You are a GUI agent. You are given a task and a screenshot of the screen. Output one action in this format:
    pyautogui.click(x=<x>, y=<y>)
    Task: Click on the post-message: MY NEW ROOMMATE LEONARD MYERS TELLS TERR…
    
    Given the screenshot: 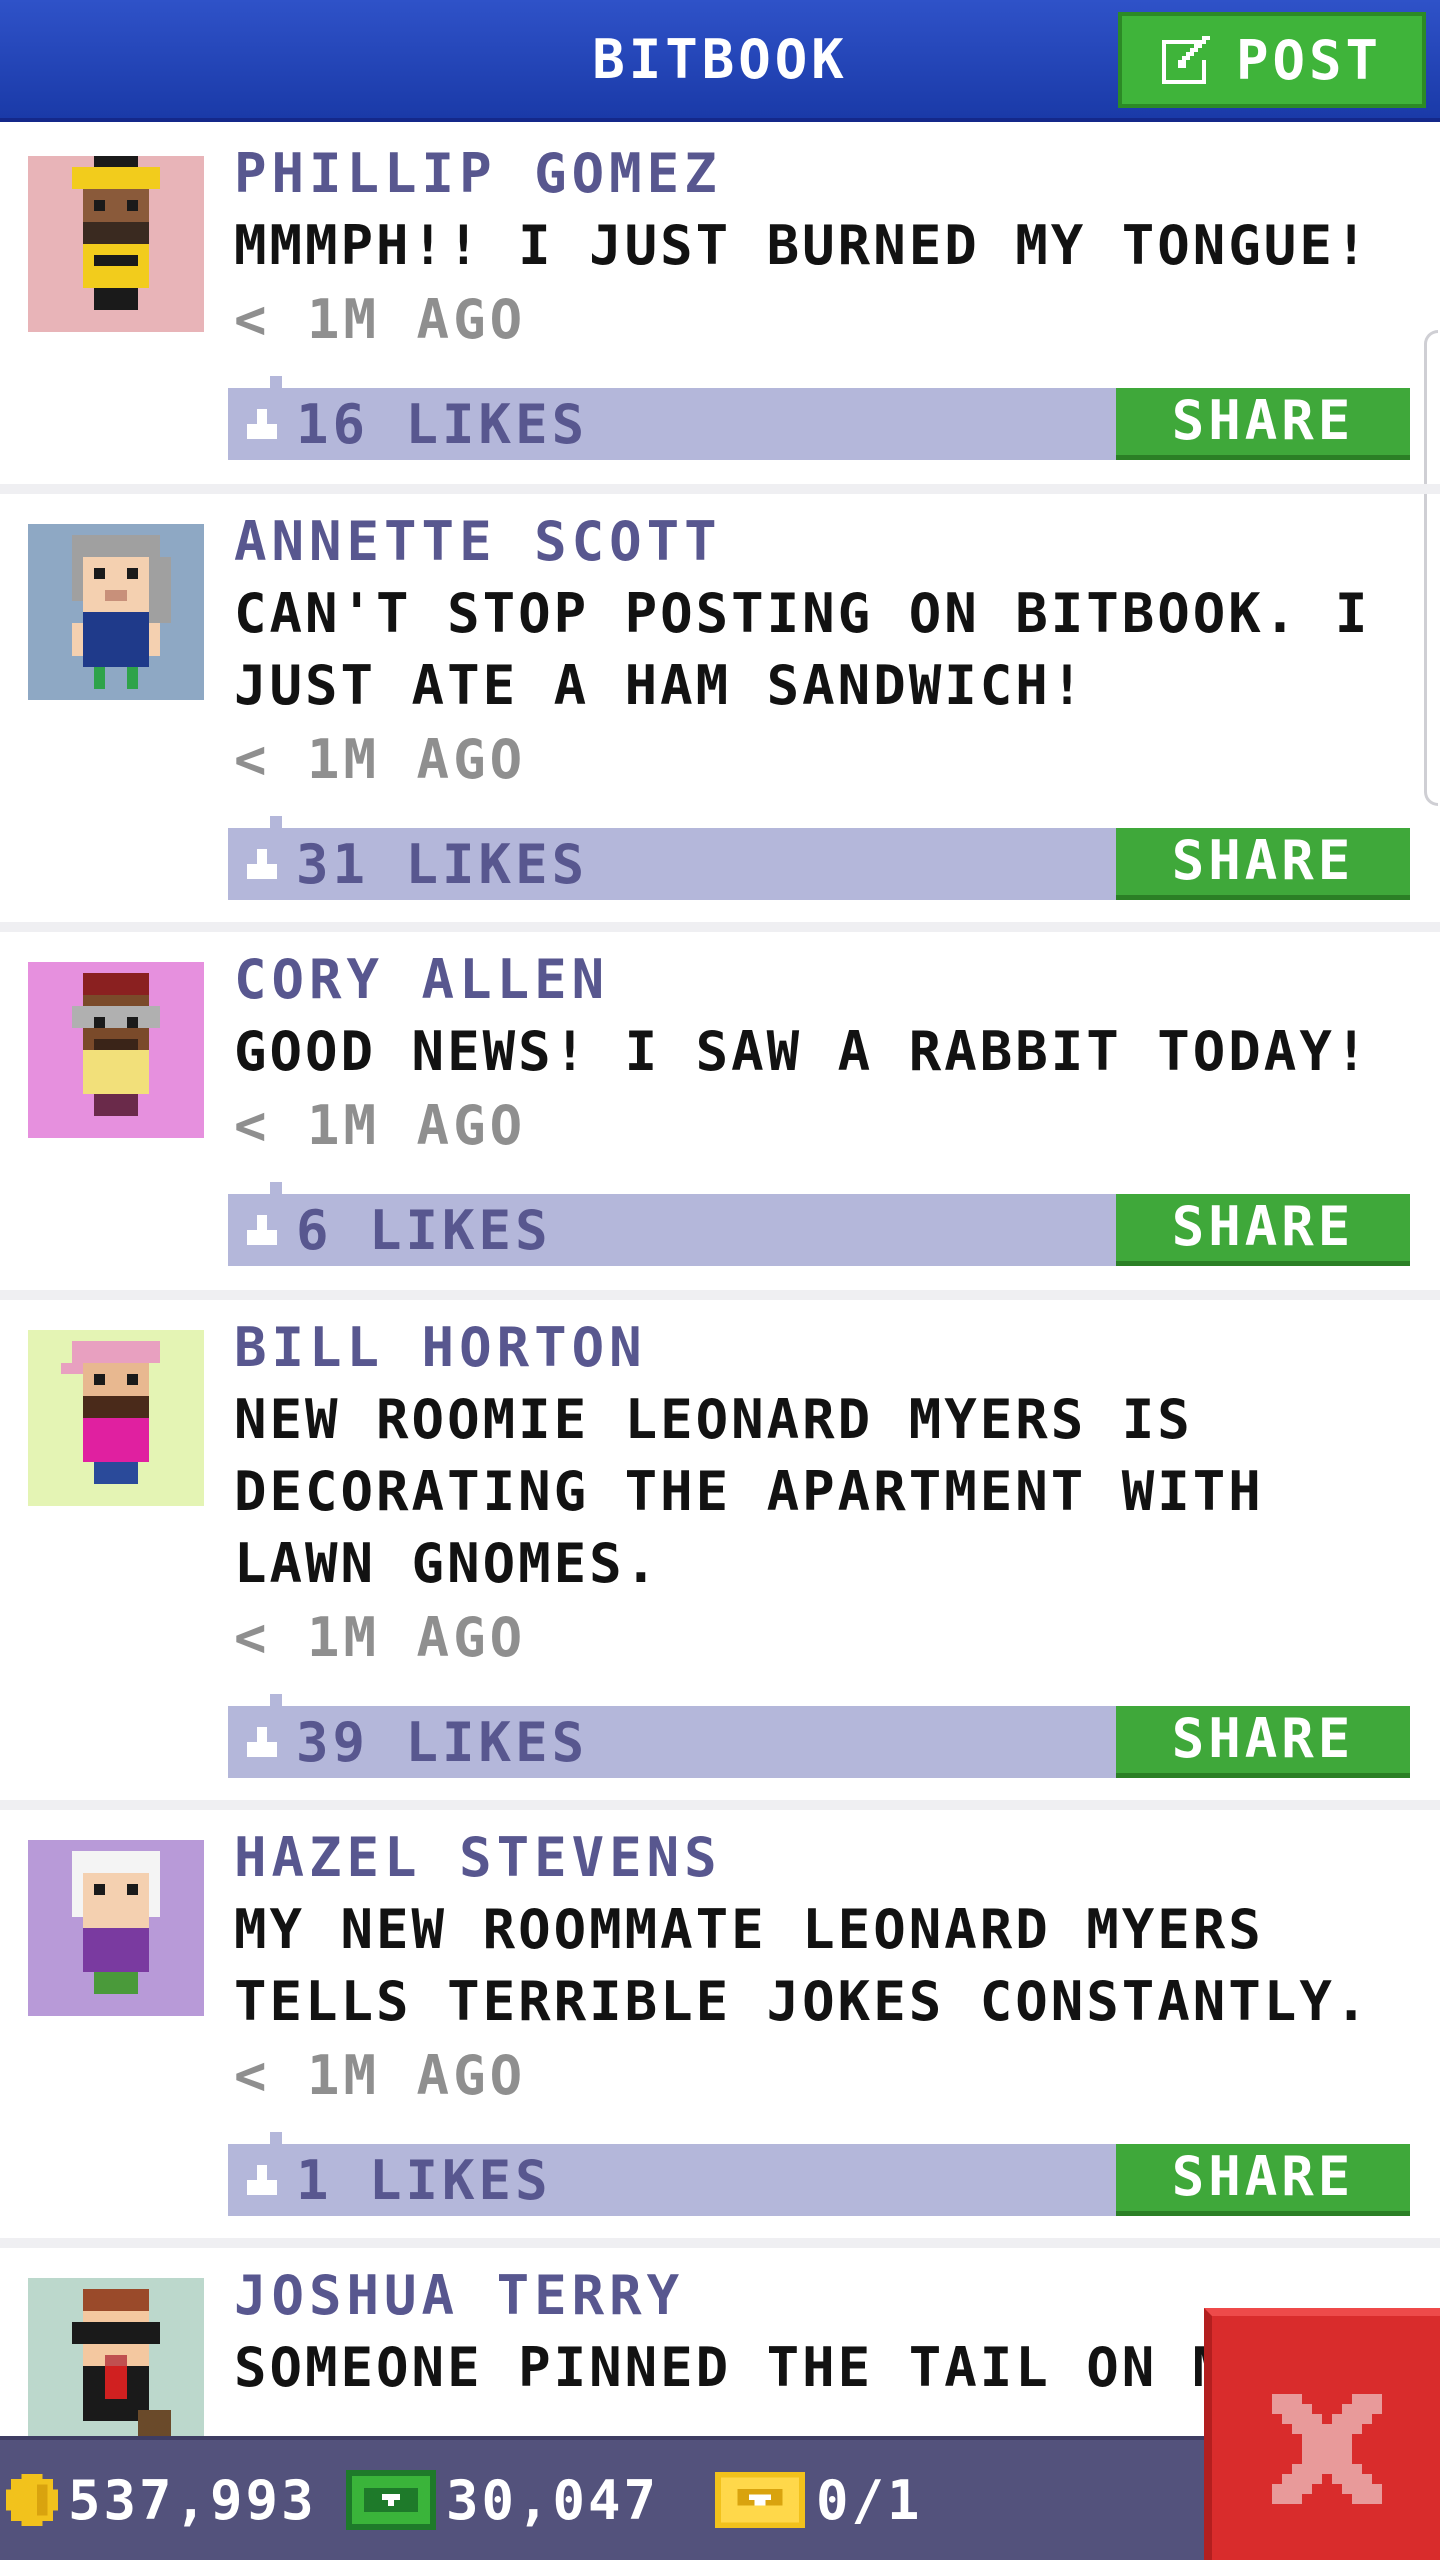 What is the action you would take?
    pyautogui.click(x=802, y=1965)
    